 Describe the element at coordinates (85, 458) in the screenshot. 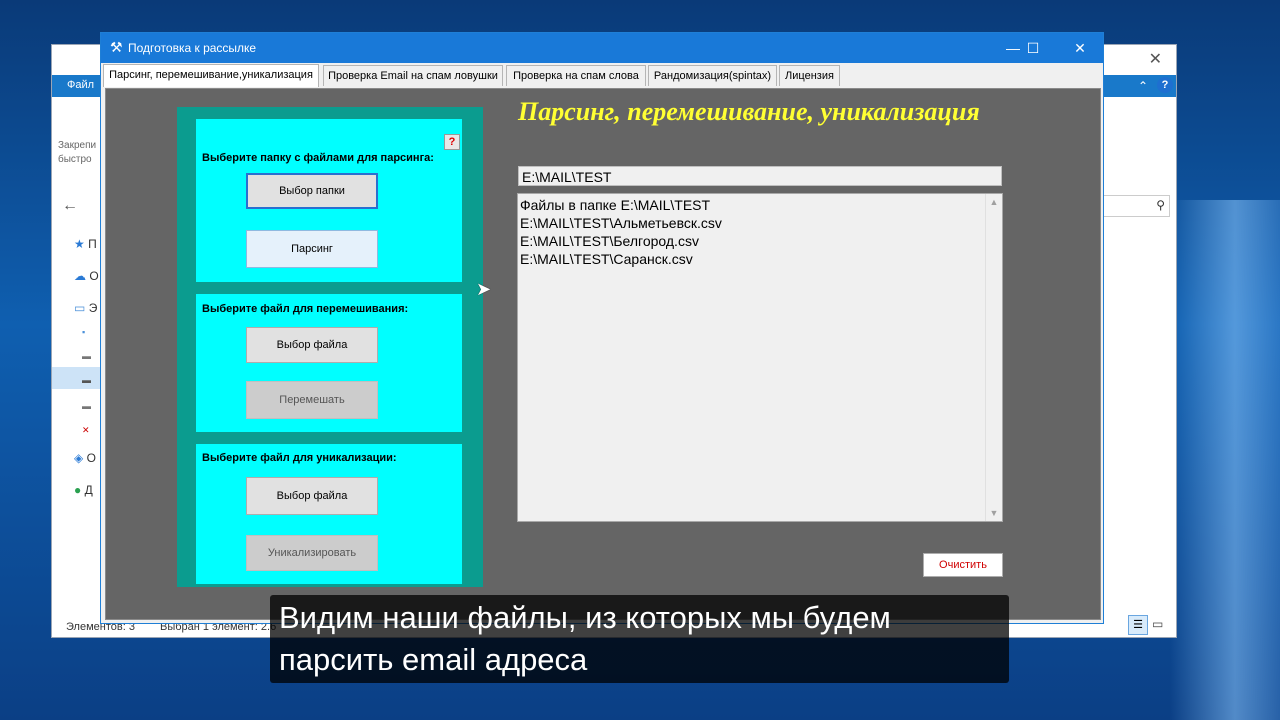

I see `nav-item-network: ◈ О` at that location.